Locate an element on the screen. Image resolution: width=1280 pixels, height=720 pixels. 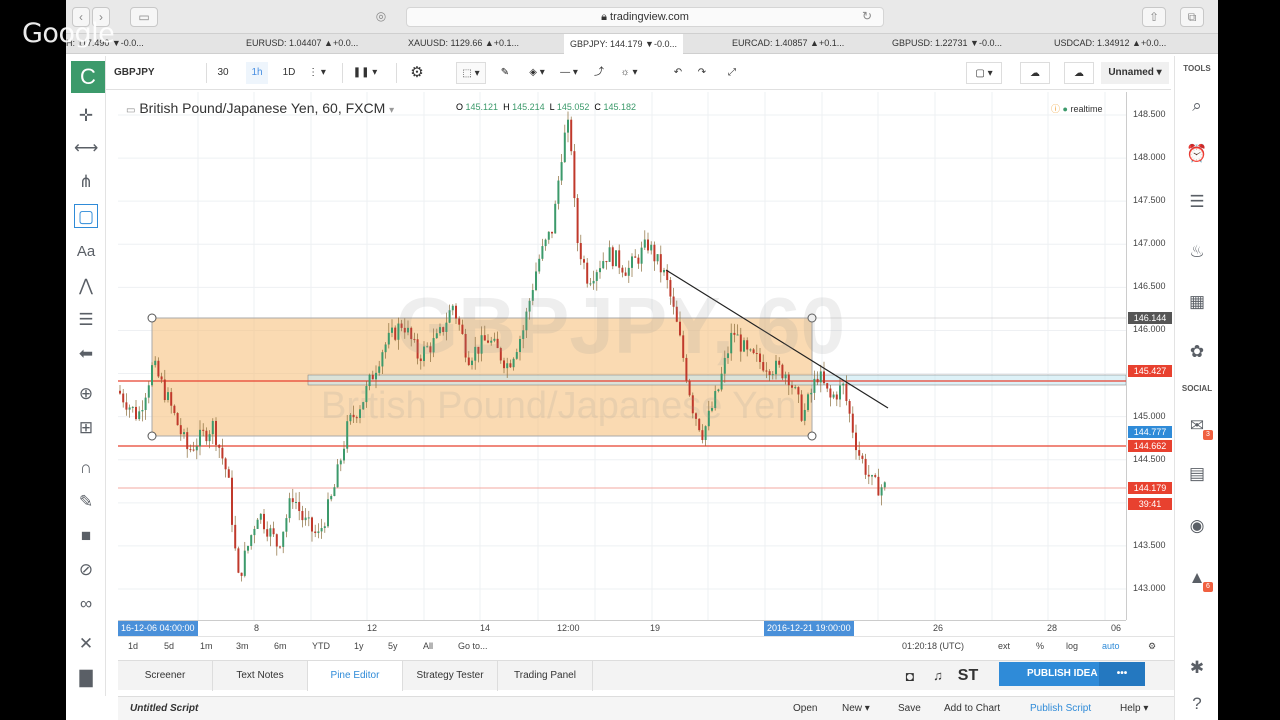
range-5d: 5d is located at coordinates (169, 646).